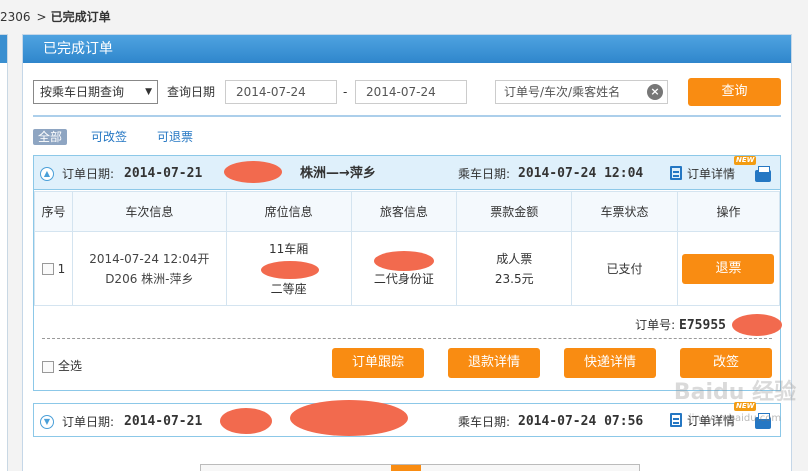  I want to click on travel-datetime: 2014-07-24 07:56, so click(581, 421).